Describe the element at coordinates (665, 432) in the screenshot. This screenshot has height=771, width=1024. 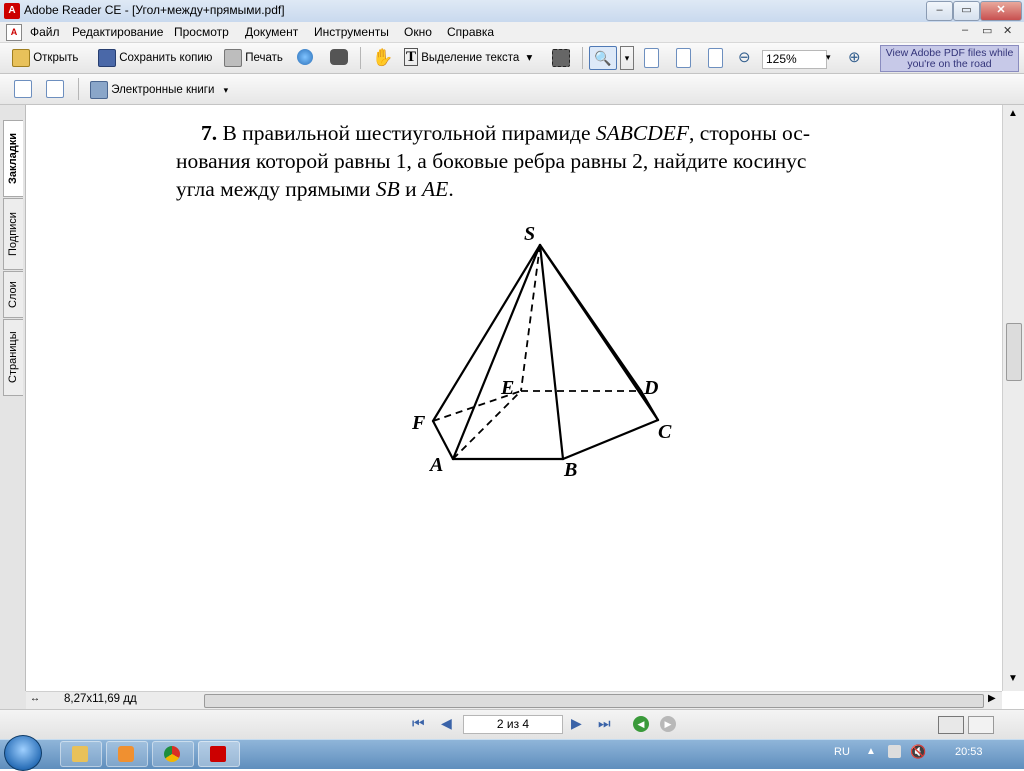
I see `label-c: C` at that location.